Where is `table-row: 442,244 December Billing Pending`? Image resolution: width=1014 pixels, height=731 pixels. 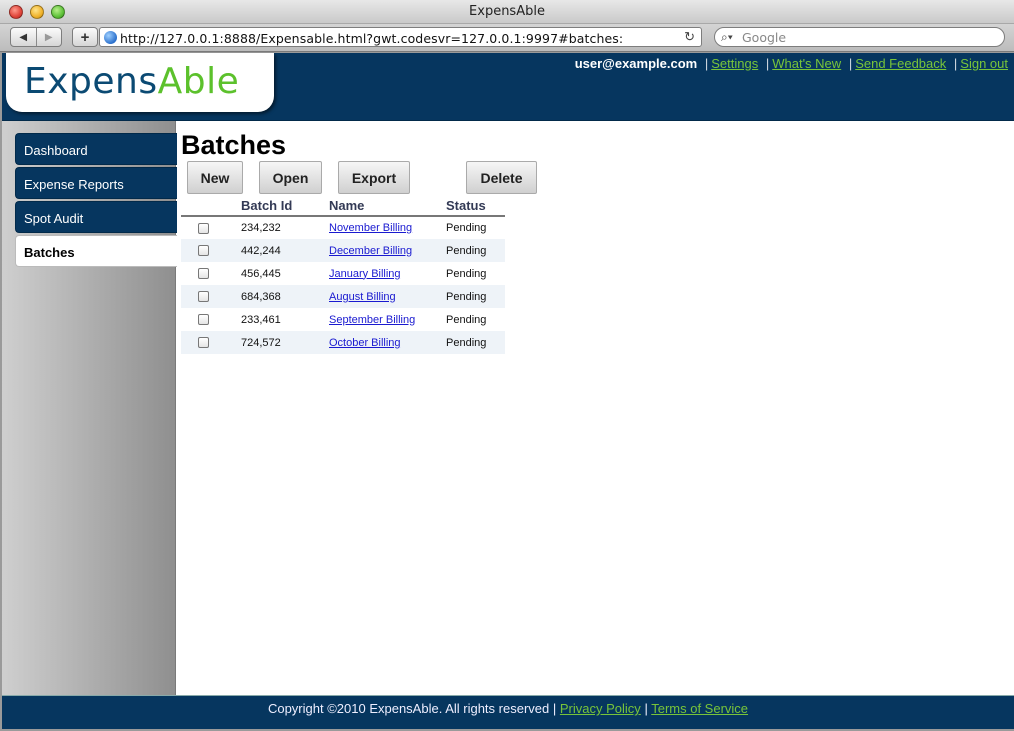 table-row: 442,244 December Billing Pending is located at coordinates (343, 250).